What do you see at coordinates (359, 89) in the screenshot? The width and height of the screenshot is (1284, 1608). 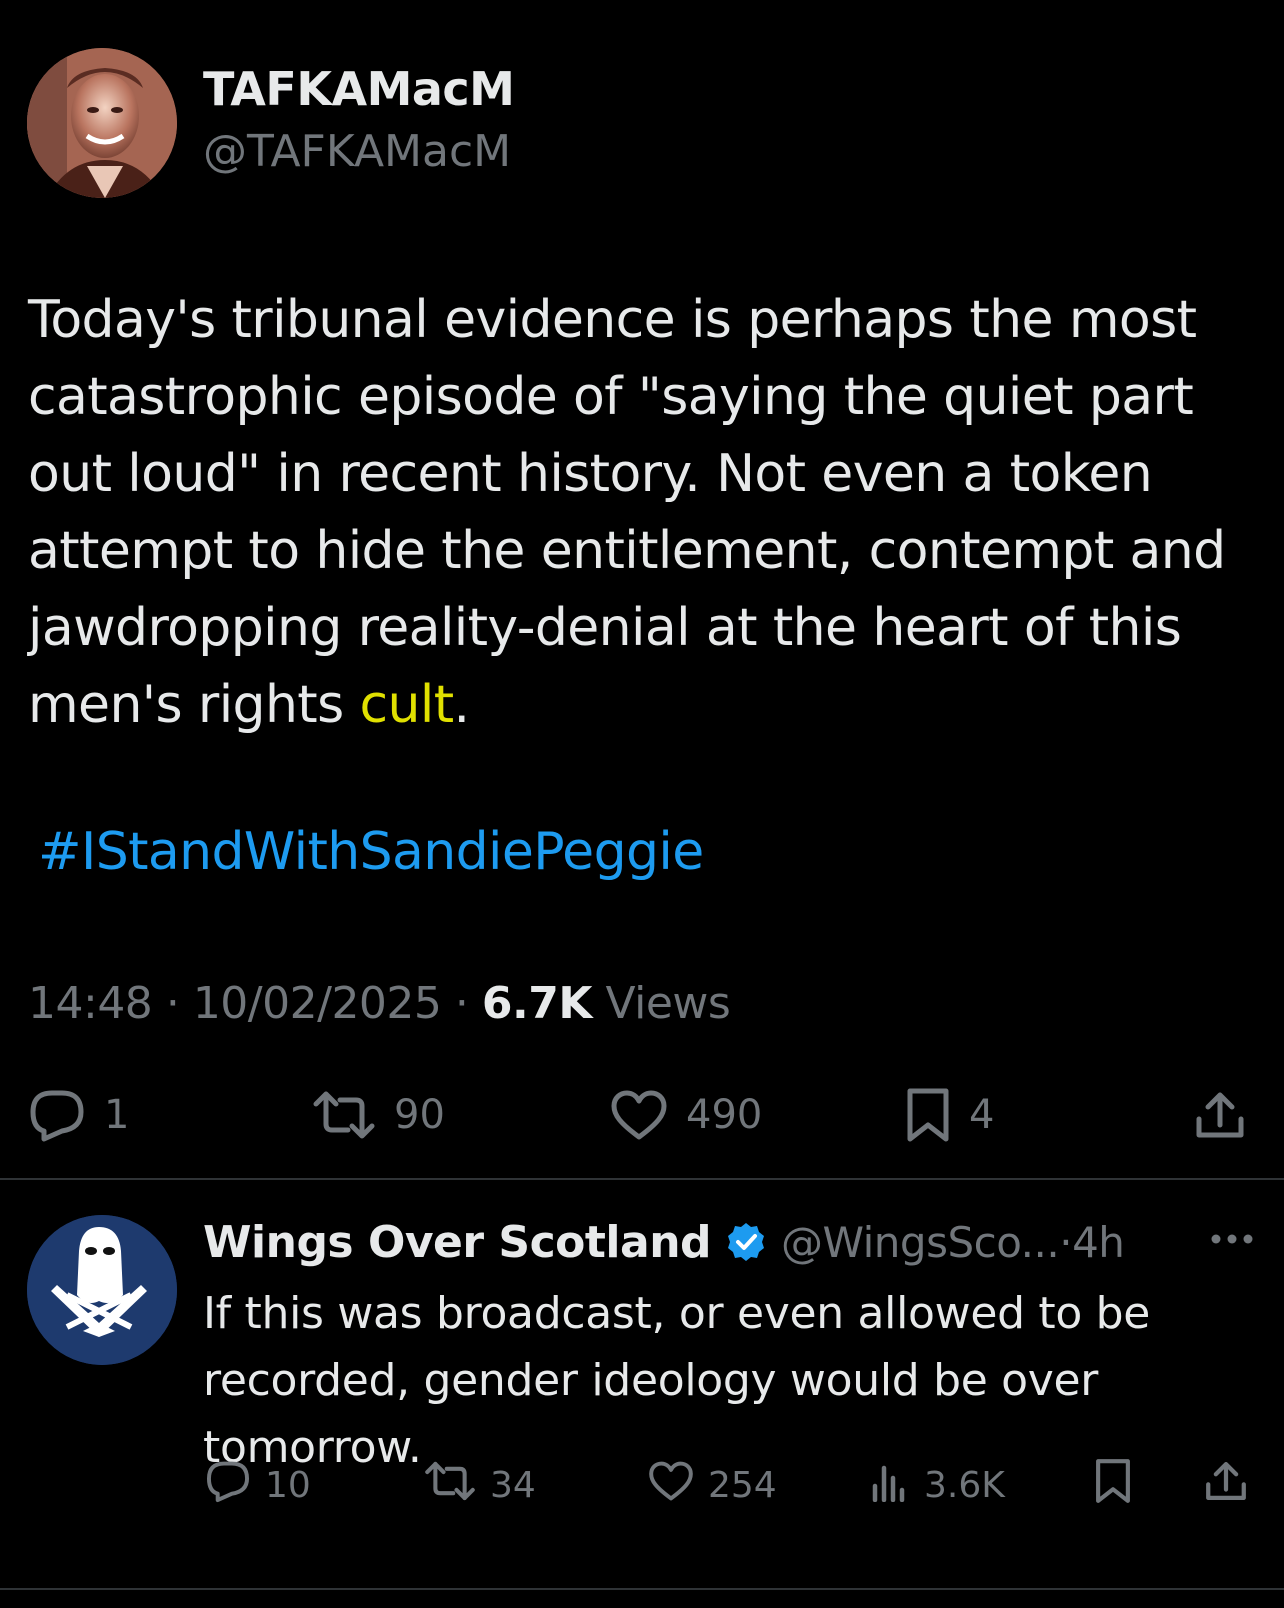 I see `author-name: TAFKAMacM` at bounding box center [359, 89].